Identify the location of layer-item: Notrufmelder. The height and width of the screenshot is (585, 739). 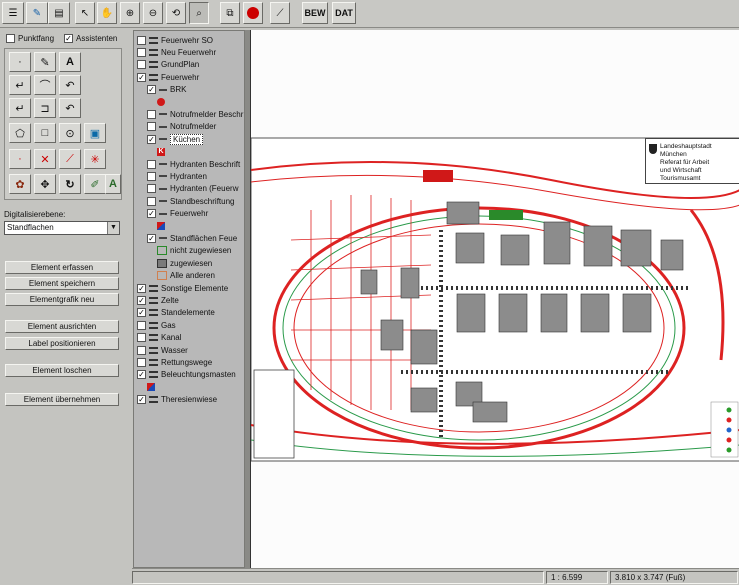
(181, 127).